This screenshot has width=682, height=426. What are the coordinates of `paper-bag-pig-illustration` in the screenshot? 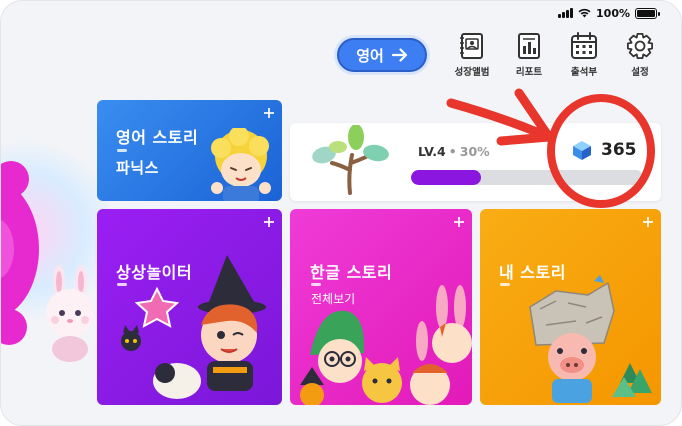 It's located at (590, 339).